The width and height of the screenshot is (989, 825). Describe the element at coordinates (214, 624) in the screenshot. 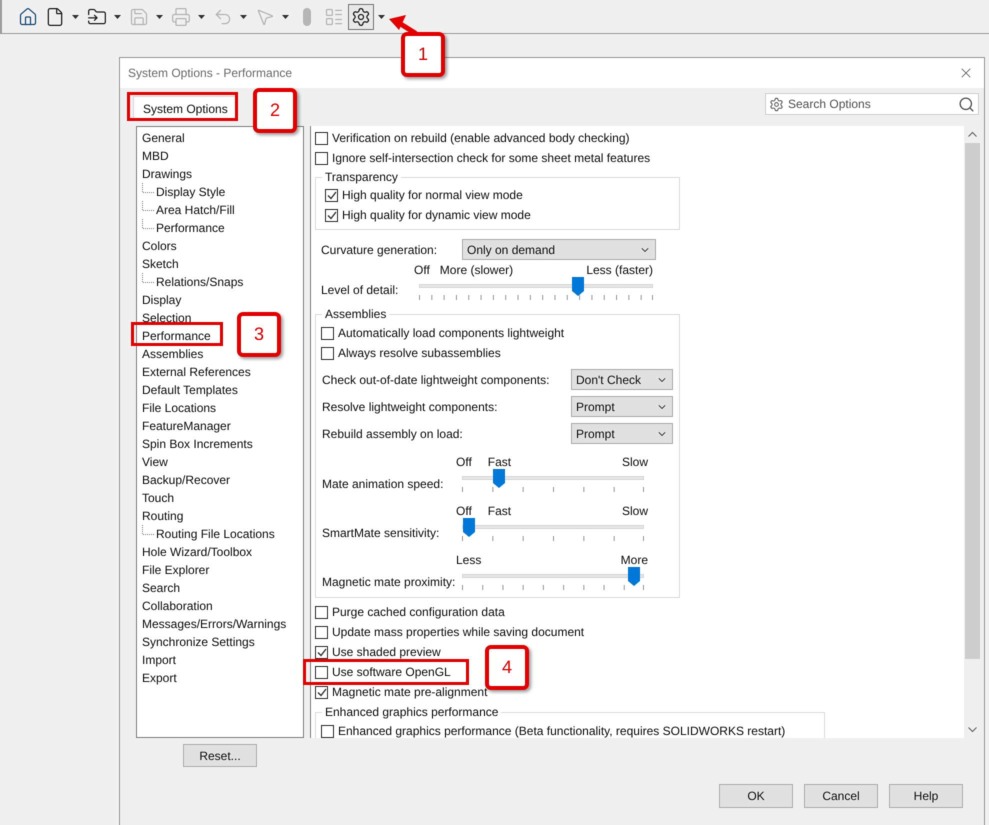

I see `tree-item: Messages/Errors/Warnings` at that location.